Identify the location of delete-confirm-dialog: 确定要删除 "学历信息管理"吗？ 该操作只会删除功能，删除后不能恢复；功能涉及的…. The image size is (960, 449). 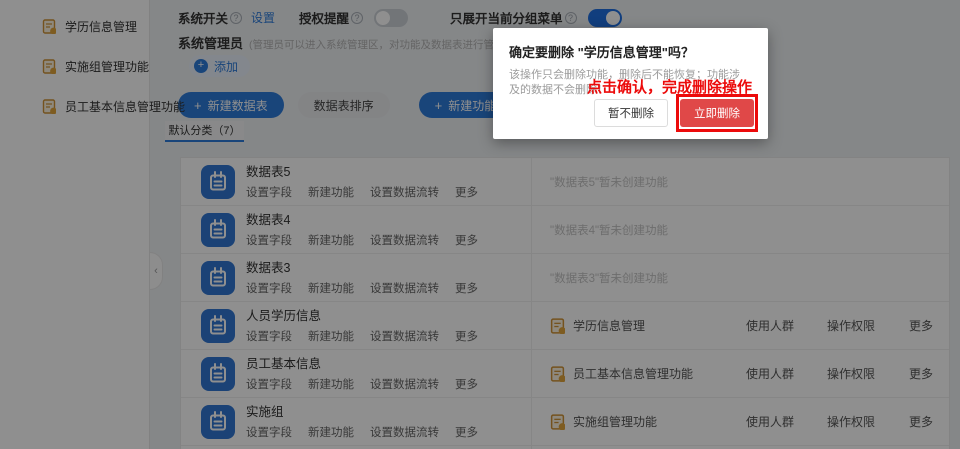
(630, 83).